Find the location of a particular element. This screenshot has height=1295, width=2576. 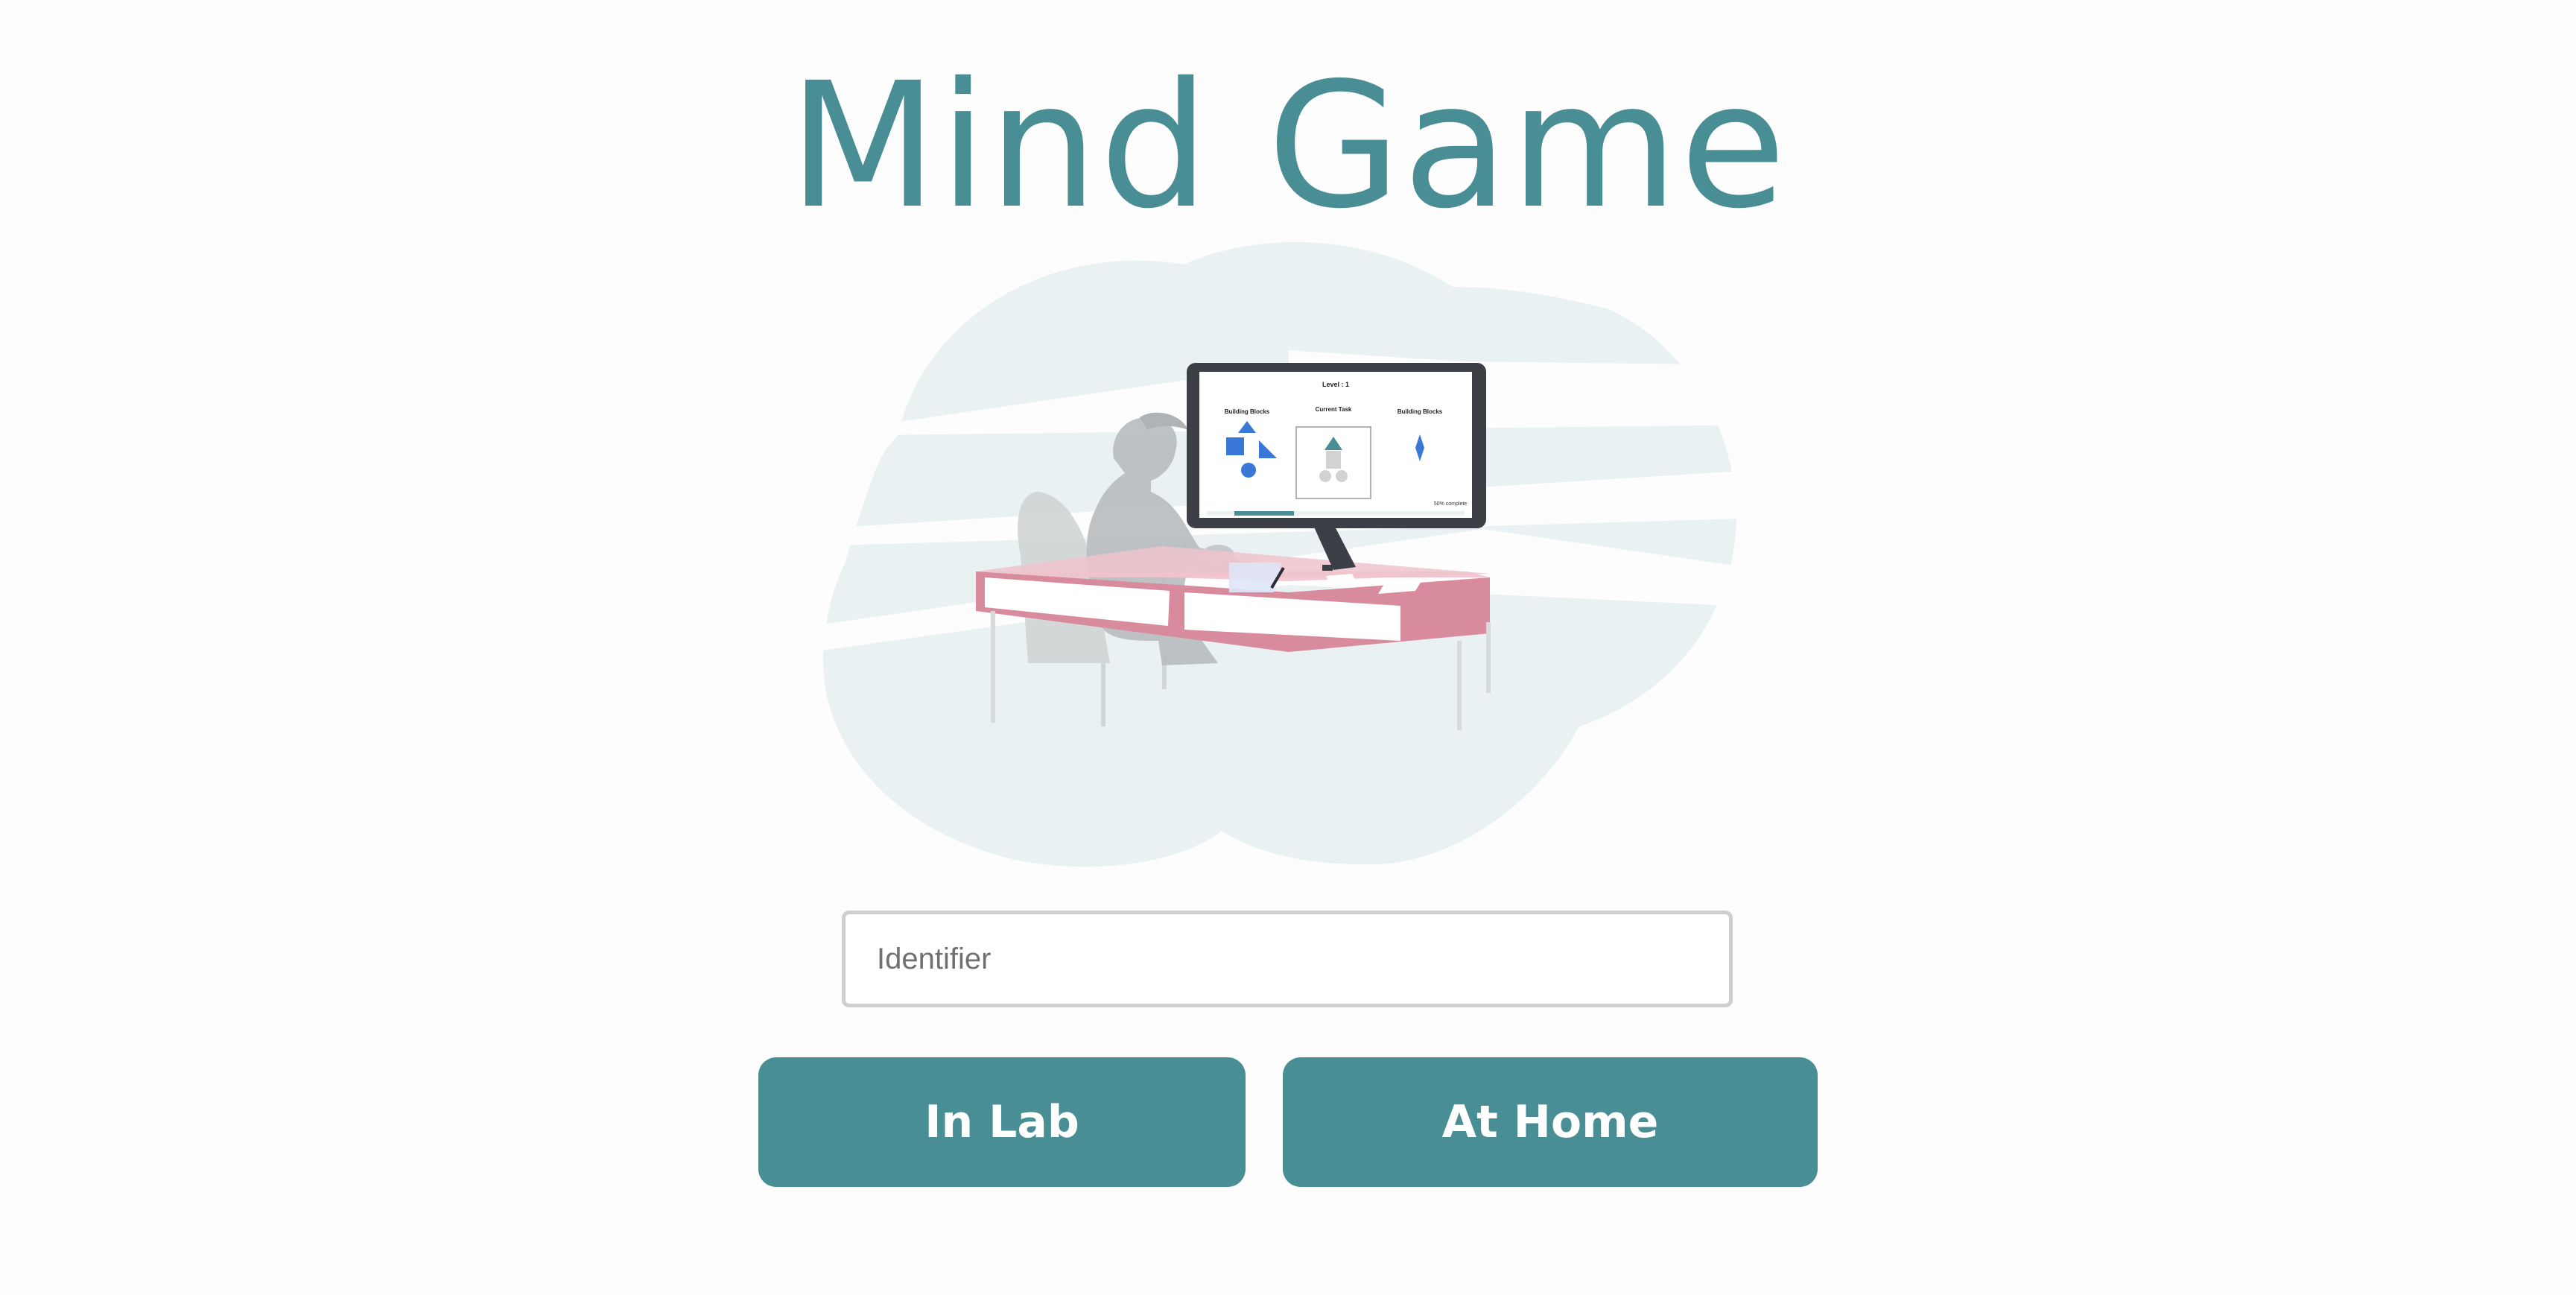

screen-level-label: Level : 1 is located at coordinates (1335, 384).